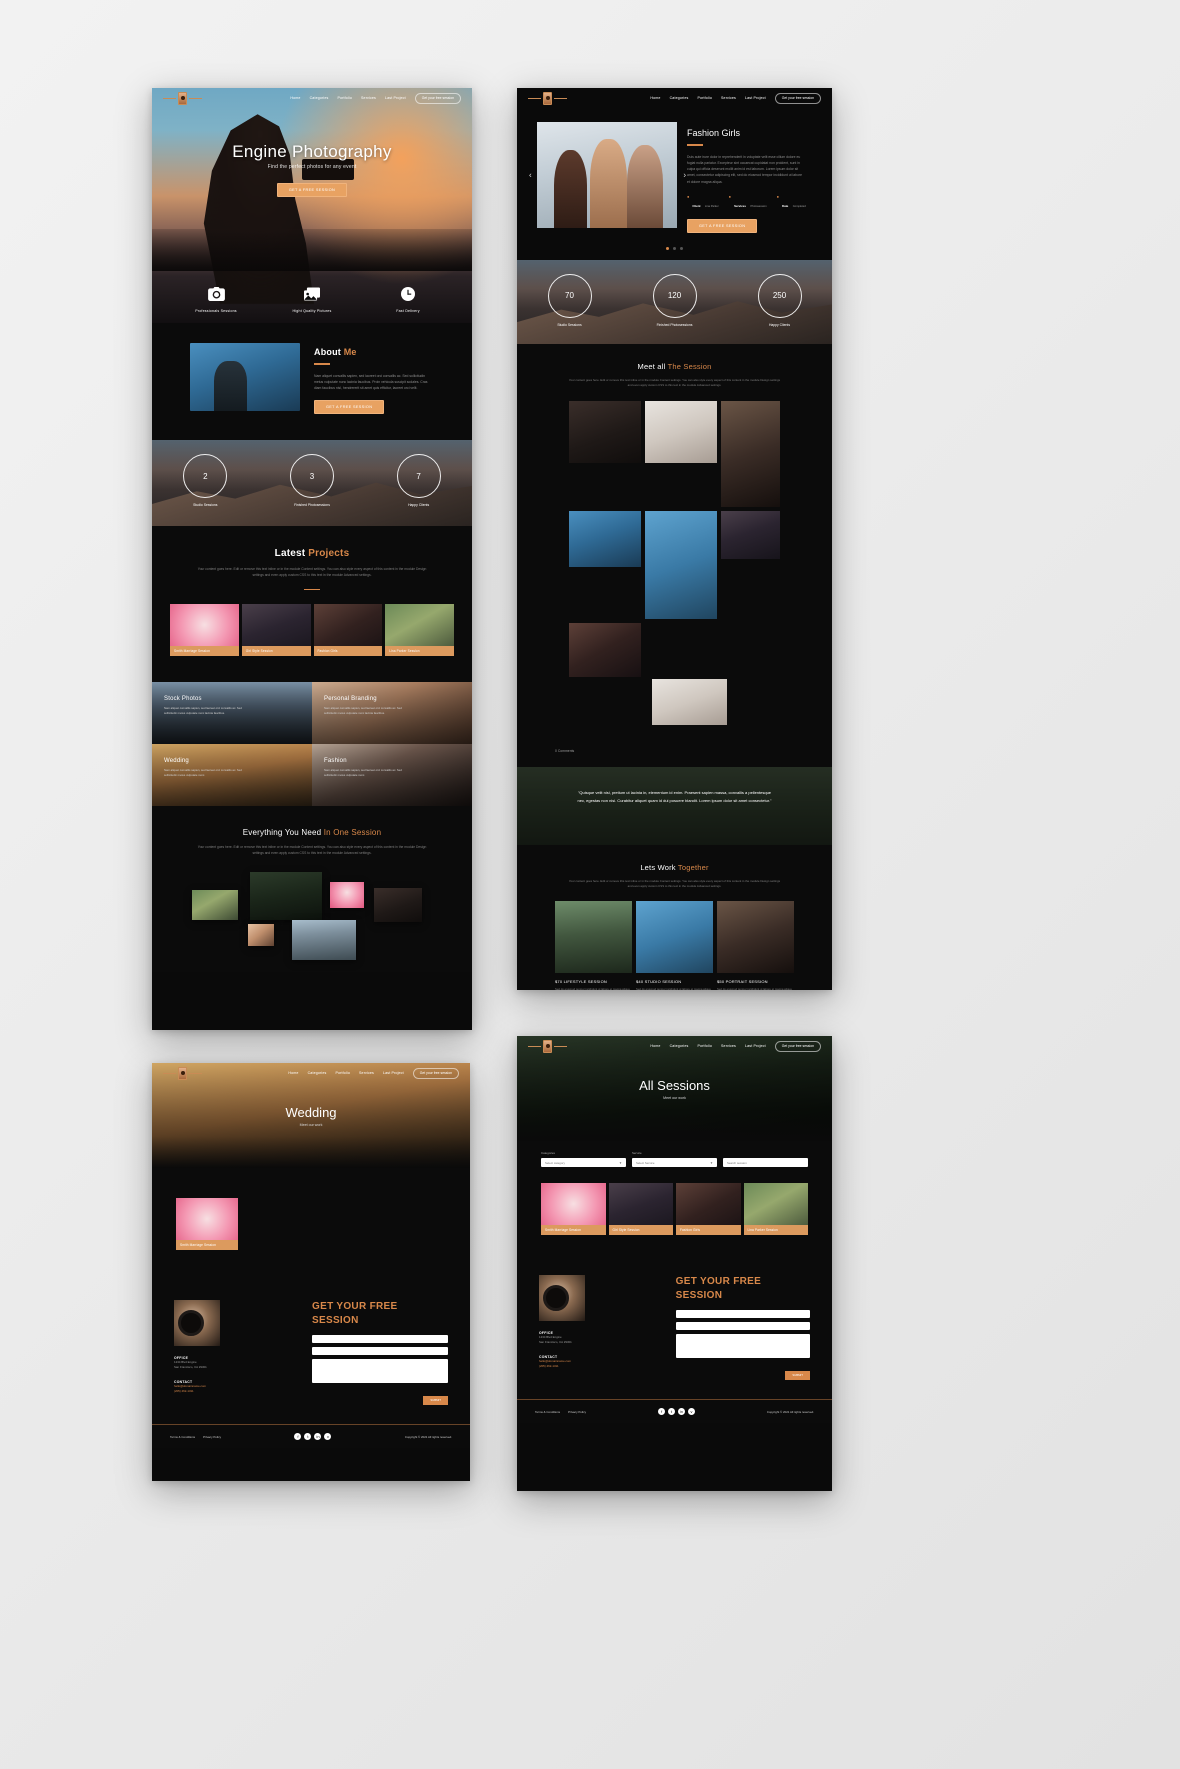  What do you see at coordinates (349, 407) in the screenshot?
I see `about-cta-button: GET A FREE SESSION` at bounding box center [349, 407].